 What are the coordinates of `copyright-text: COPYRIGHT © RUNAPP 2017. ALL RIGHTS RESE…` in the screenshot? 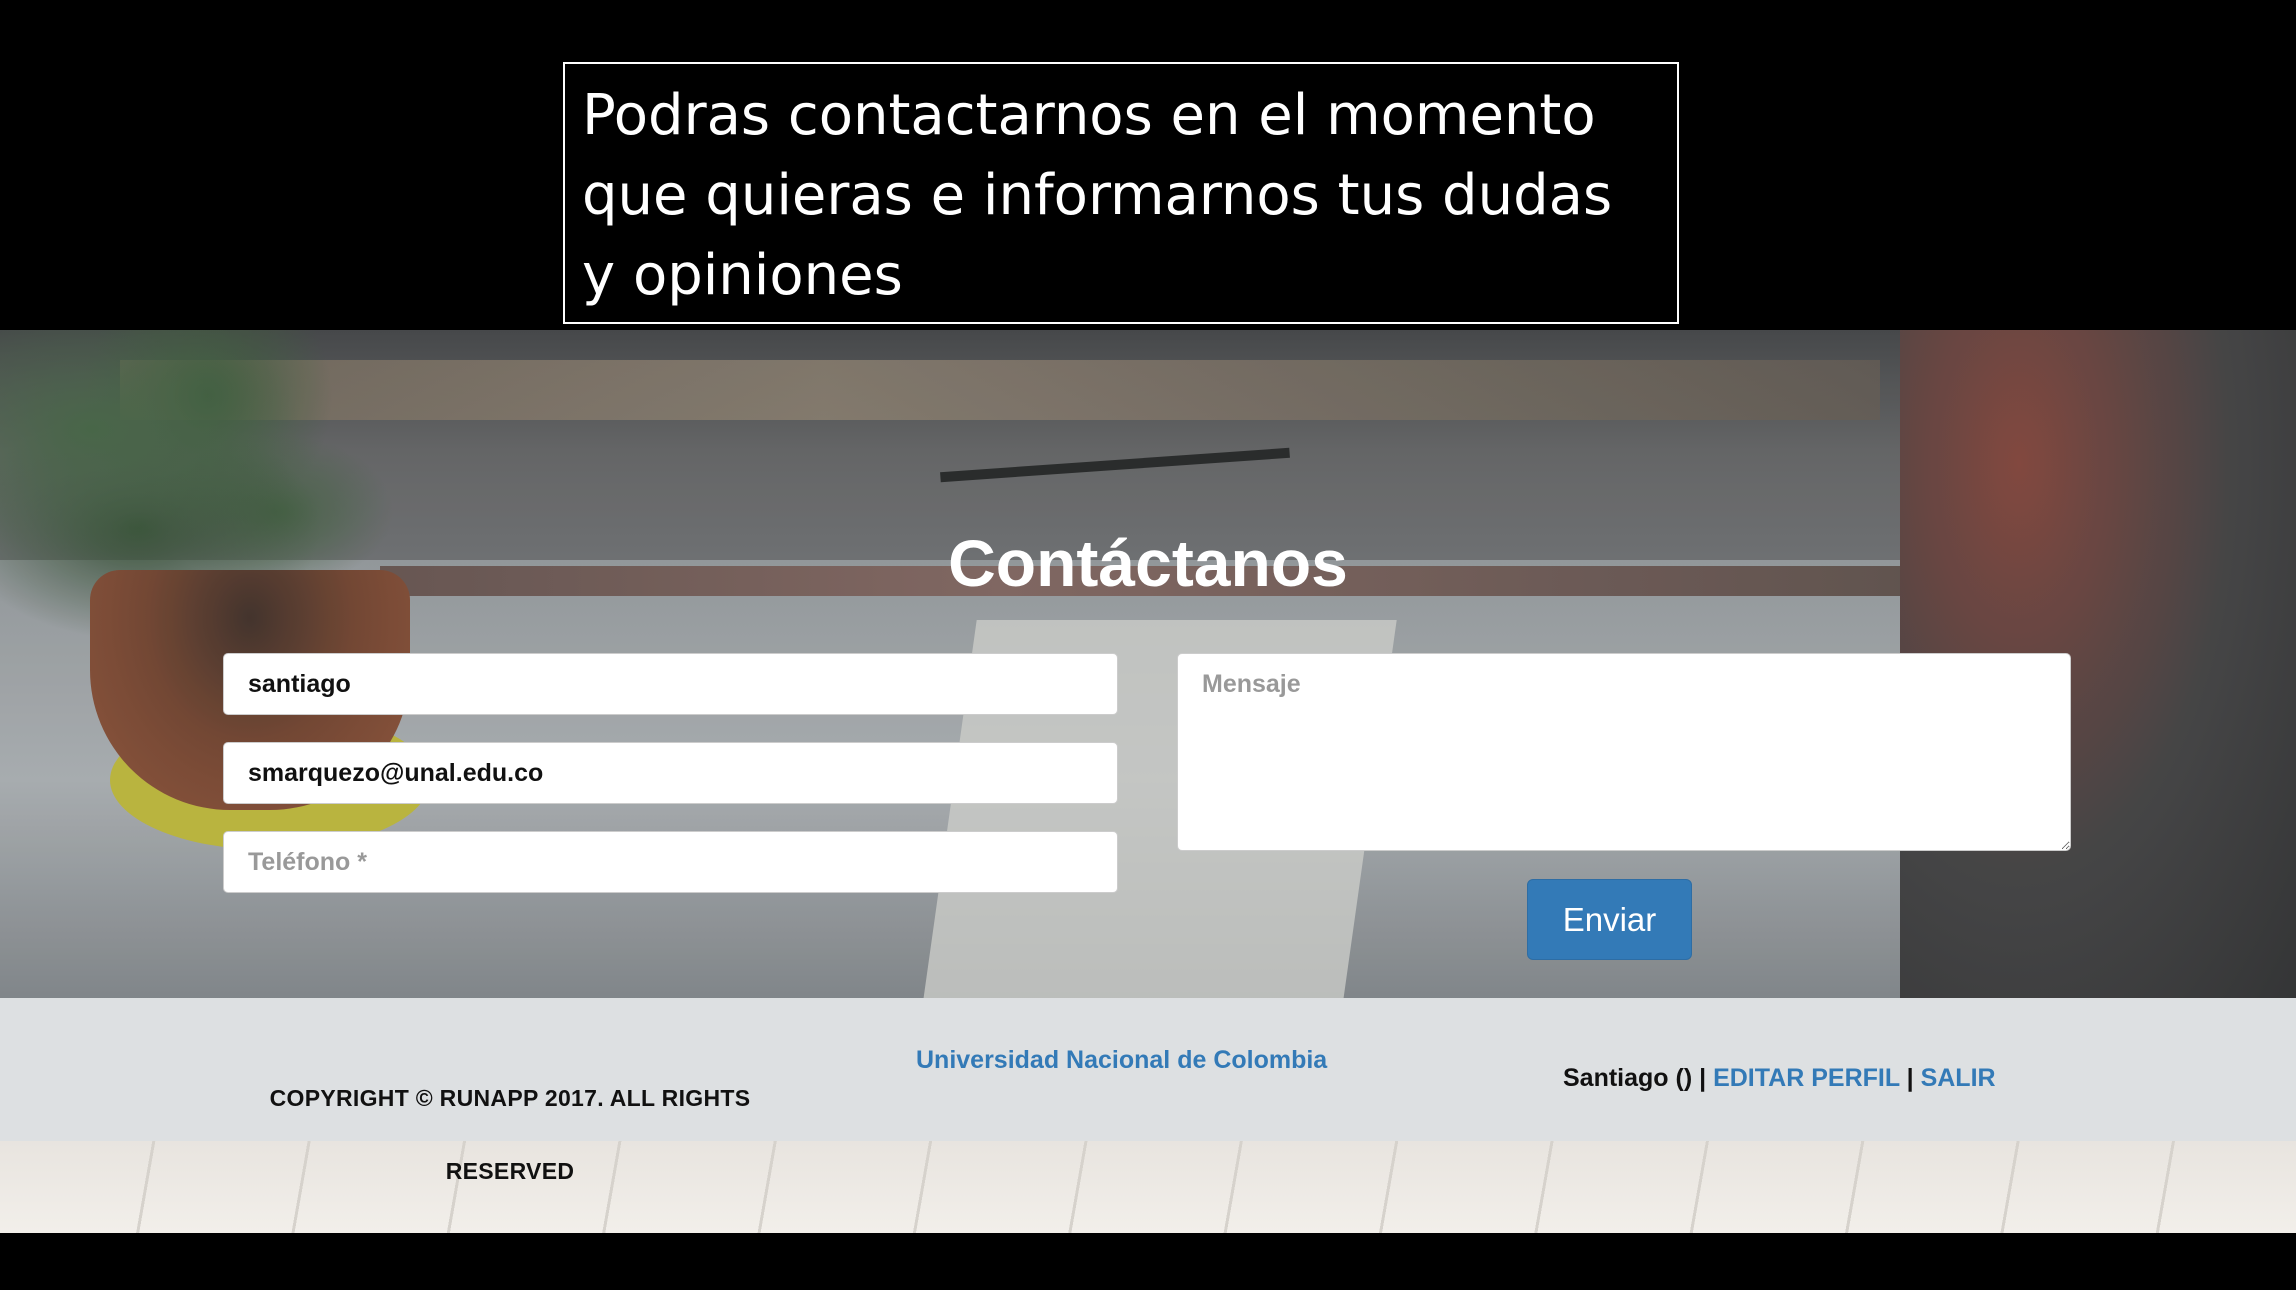 It's located at (510, 1134).